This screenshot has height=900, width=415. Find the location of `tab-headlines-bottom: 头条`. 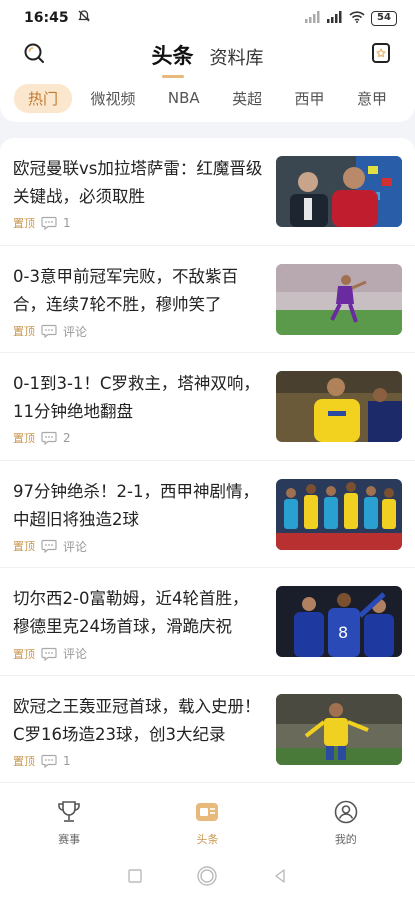

tab-headlines-bottom: 头条 is located at coordinates (207, 823).